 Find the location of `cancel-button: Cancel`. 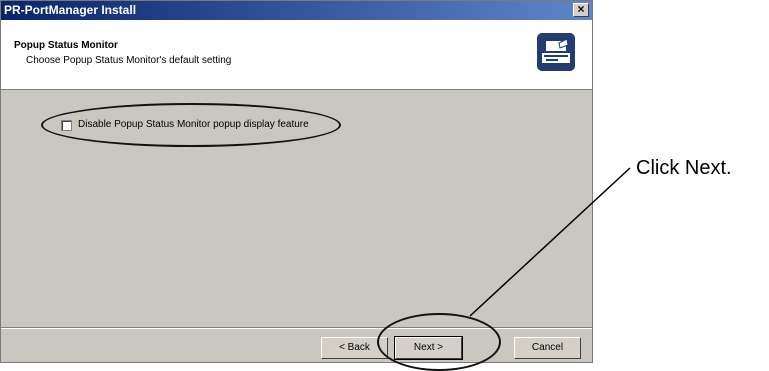

cancel-button: Cancel is located at coordinates (547, 348).